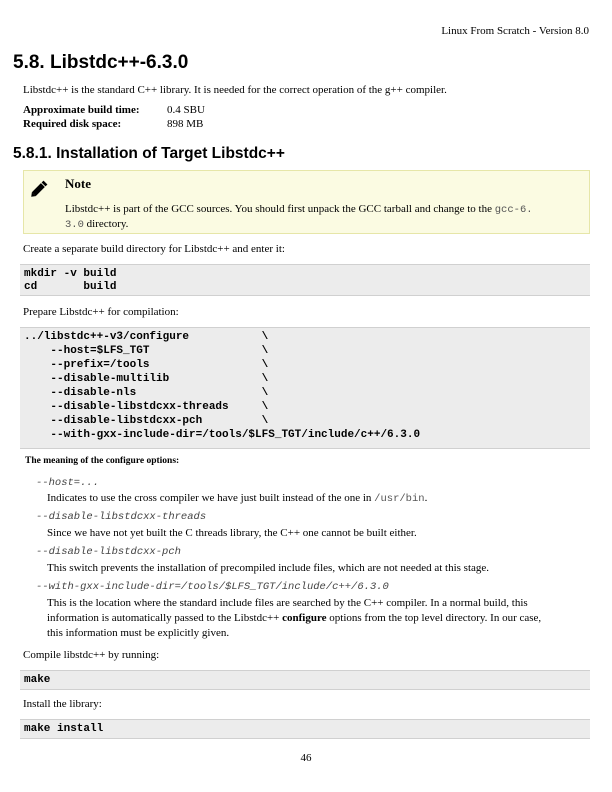  I want to click on option-term-pch: --disable-libstdcxx-pch, so click(108, 552).